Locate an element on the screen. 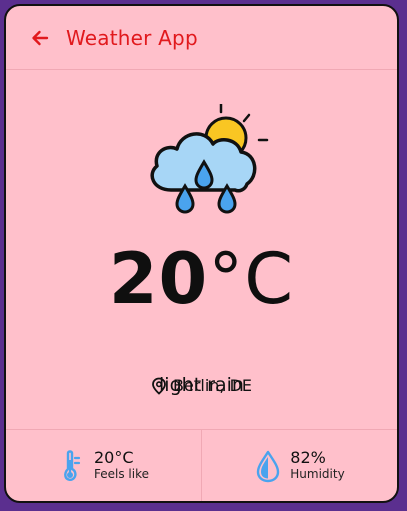  feels-like-text: 20°C Feels like is located at coordinates (121, 465).